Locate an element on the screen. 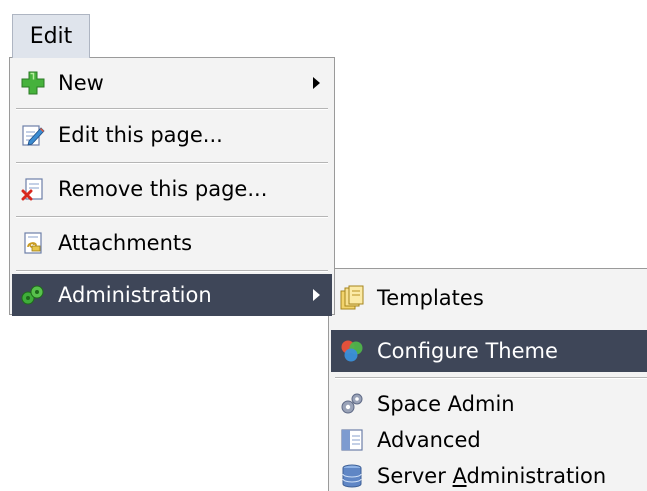 The height and width of the screenshot is (491, 647). edit-menu-label: Edit is located at coordinates (51, 36).